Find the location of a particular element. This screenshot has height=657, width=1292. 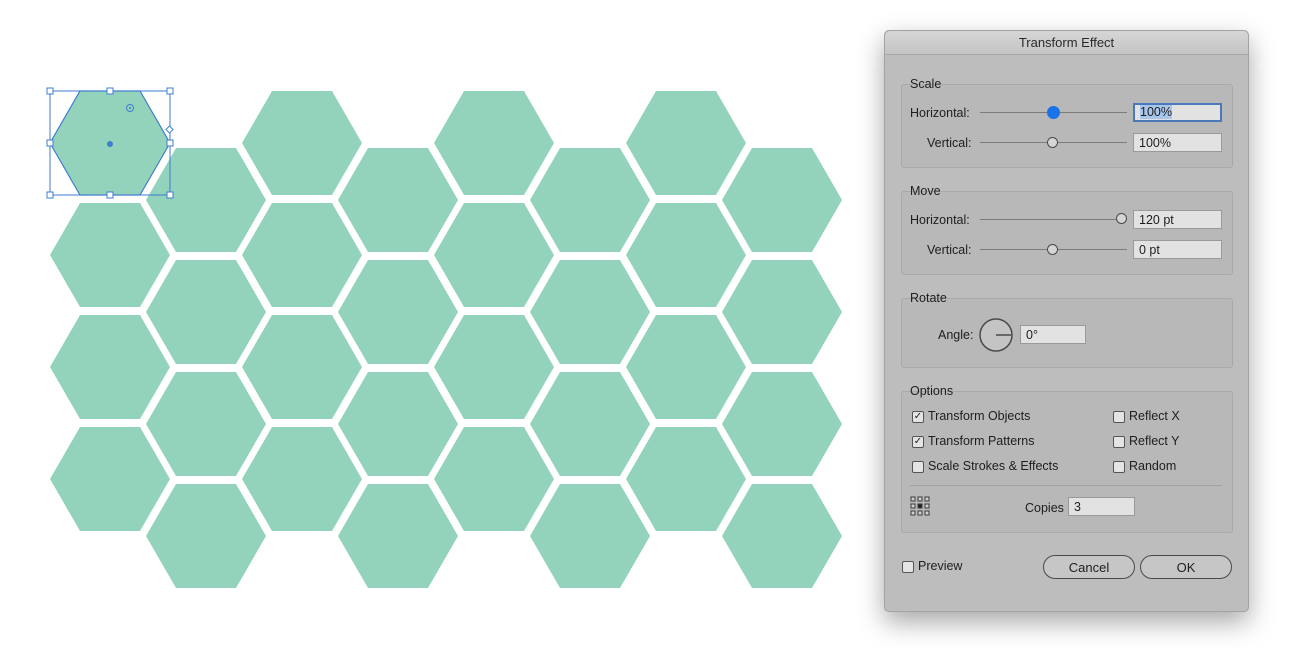

scale-vertical-slider-knob is located at coordinates (1052, 142).